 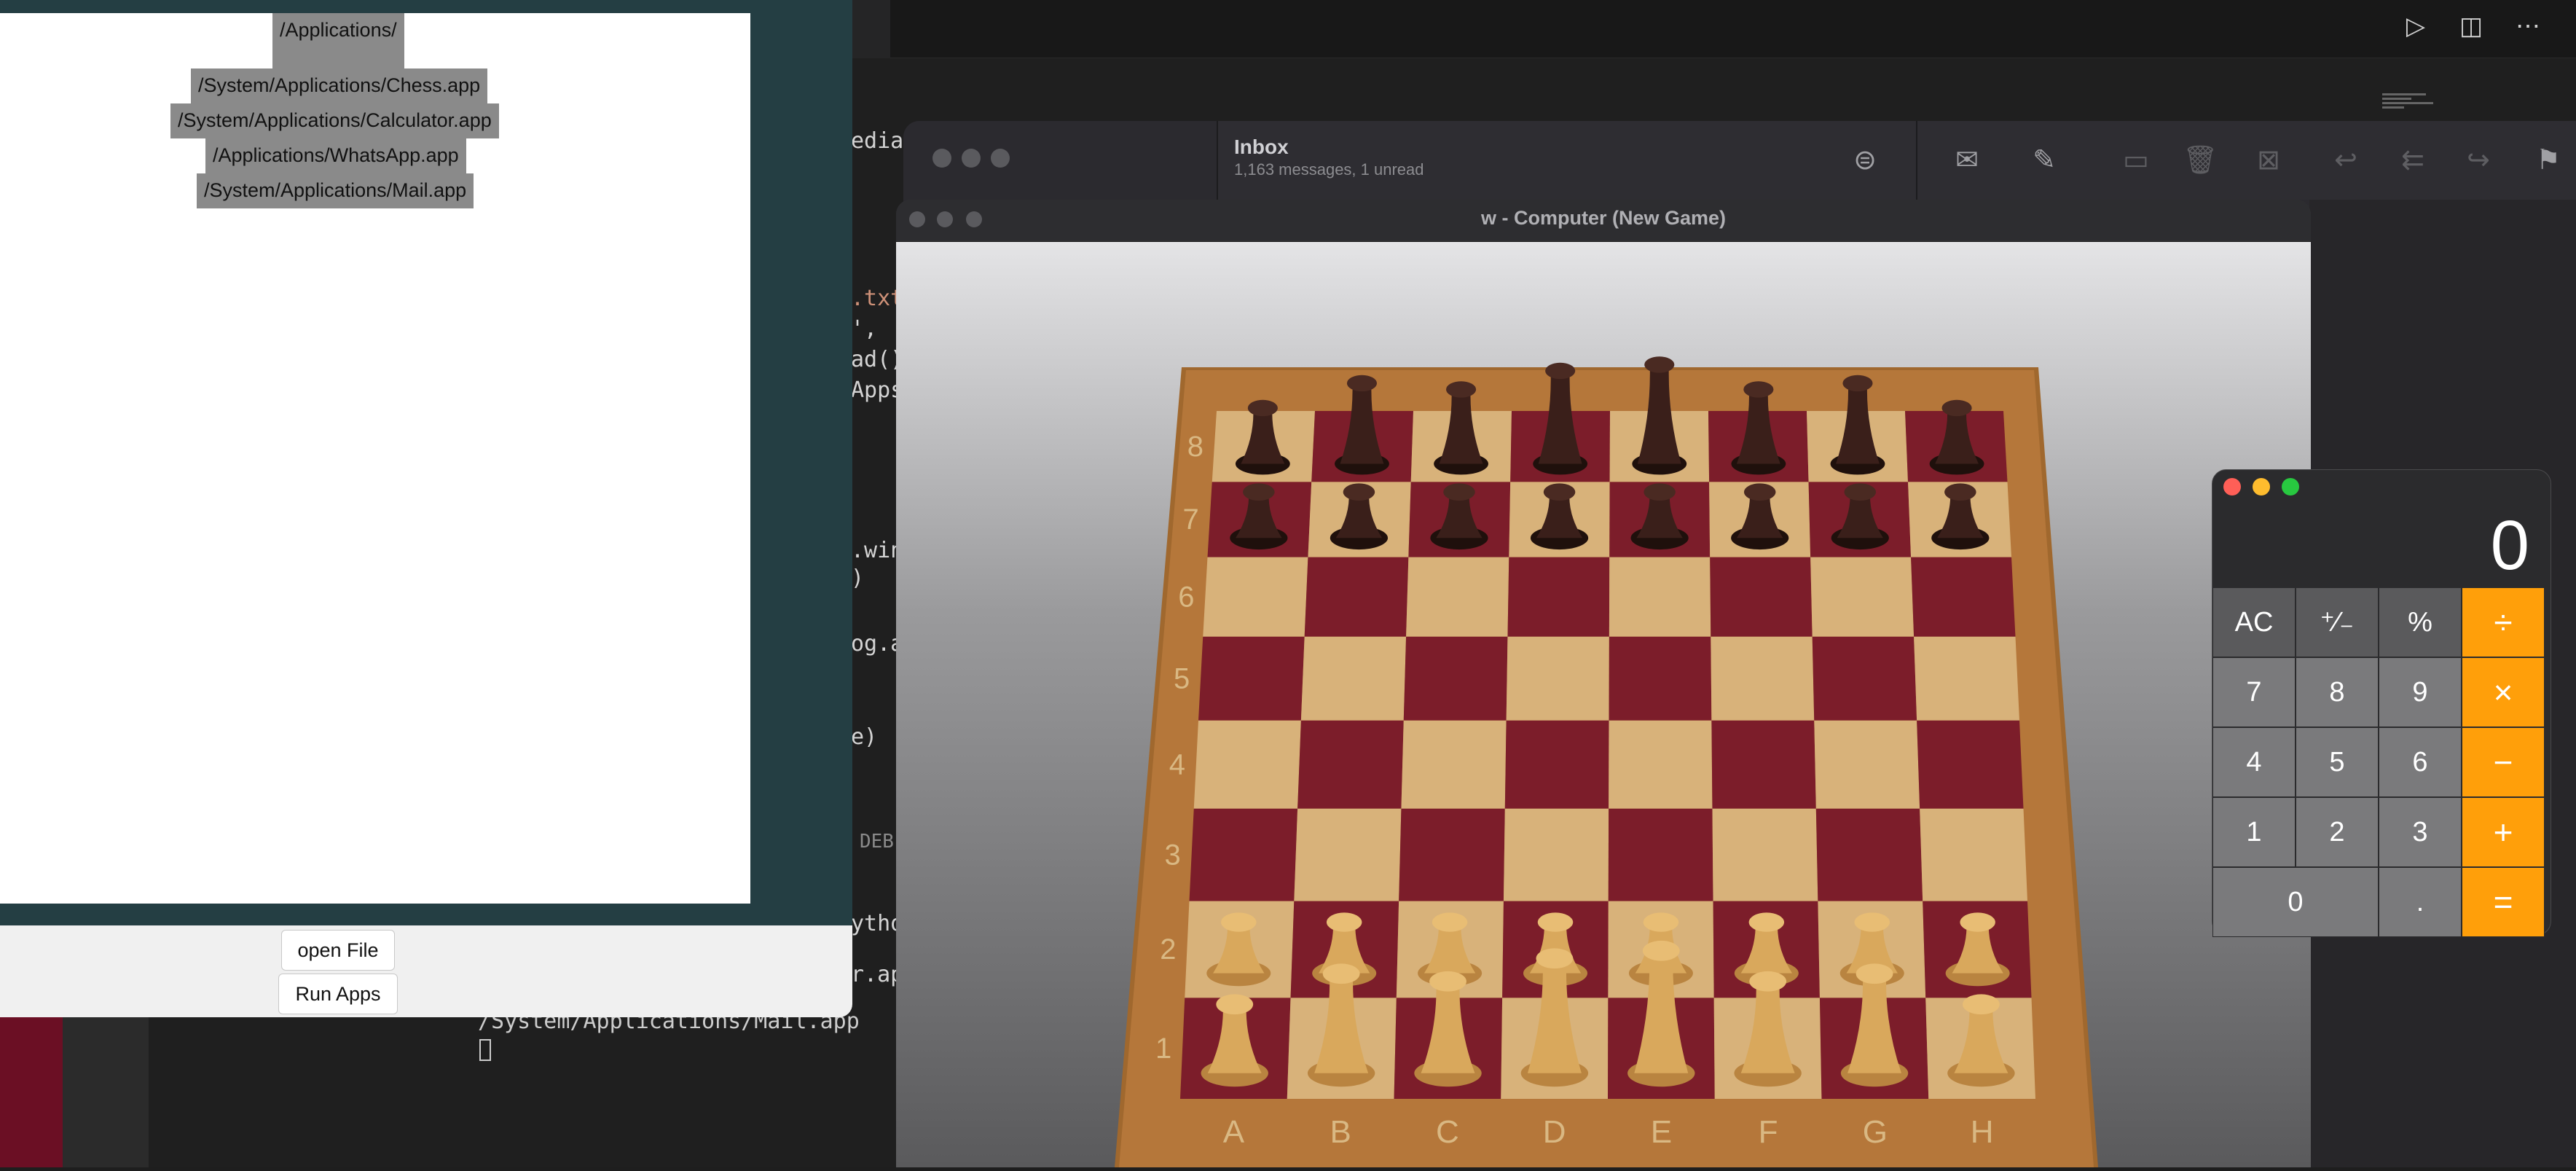 I want to click on rank-label: 4, so click(x=1177, y=765).